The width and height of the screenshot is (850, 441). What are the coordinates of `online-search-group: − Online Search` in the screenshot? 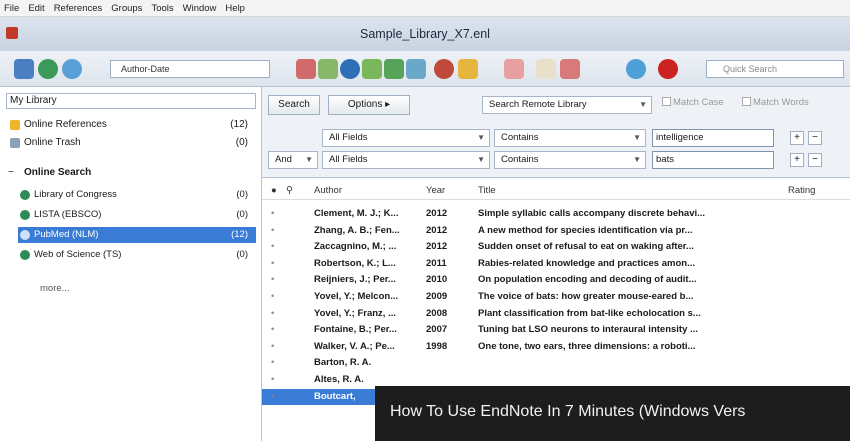 It's located at (131, 173).